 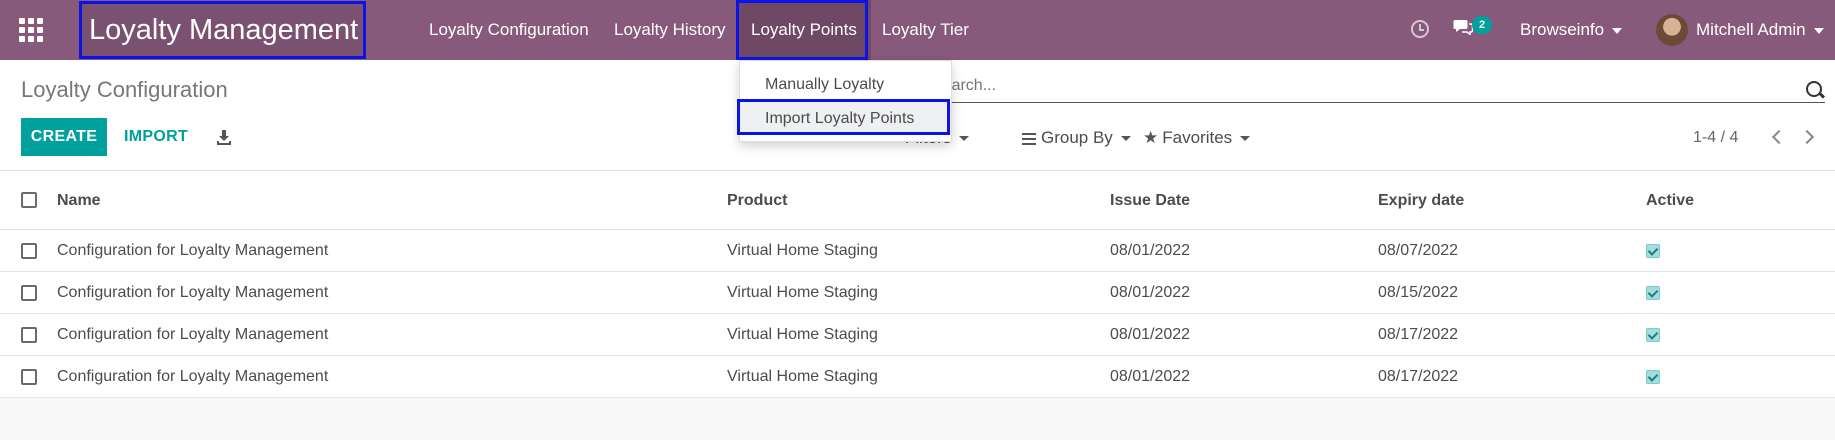 What do you see at coordinates (1562, 29) in the screenshot?
I see `company-name: Browseinfo` at bounding box center [1562, 29].